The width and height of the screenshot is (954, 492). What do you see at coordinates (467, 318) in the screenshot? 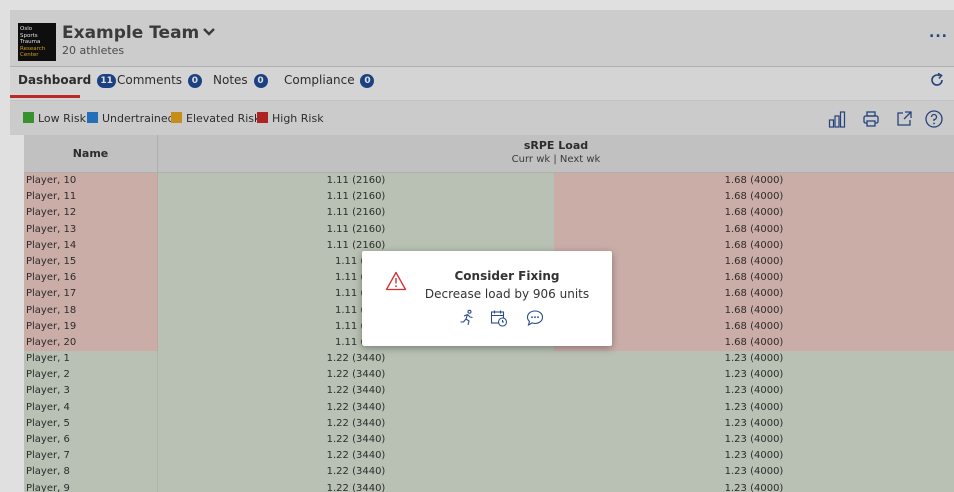
I see `running-icon` at bounding box center [467, 318].